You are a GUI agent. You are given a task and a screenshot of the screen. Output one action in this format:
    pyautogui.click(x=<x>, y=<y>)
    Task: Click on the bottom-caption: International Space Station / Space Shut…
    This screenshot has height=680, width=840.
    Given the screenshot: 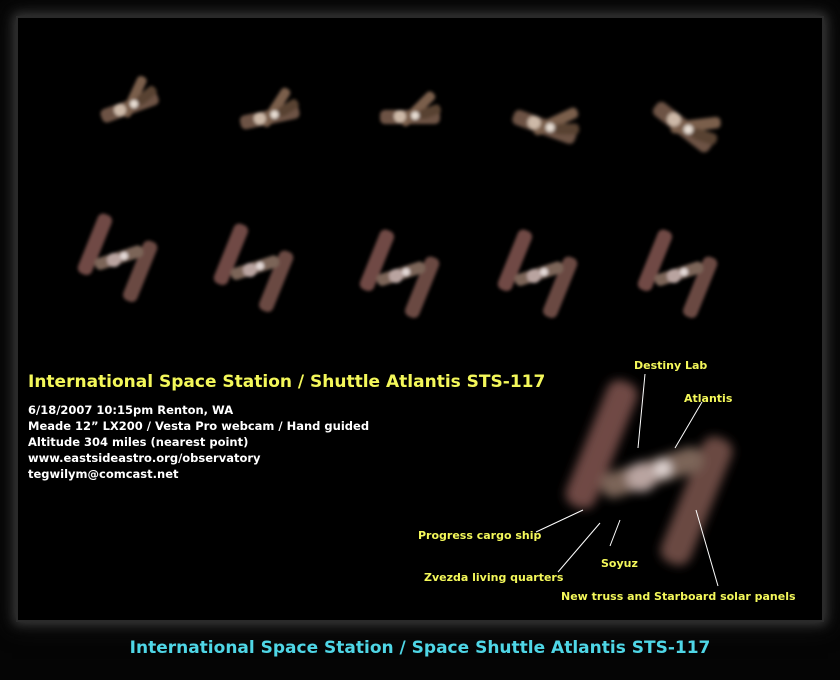 What is the action you would take?
    pyautogui.click(x=420, y=648)
    